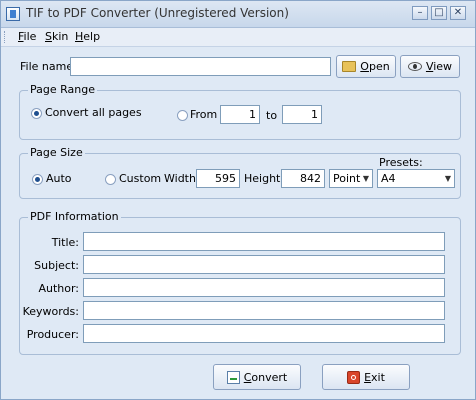 This screenshot has width=476, height=400. Describe the element at coordinates (347, 178) in the screenshot. I see `unit-select-value: Point` at that location.